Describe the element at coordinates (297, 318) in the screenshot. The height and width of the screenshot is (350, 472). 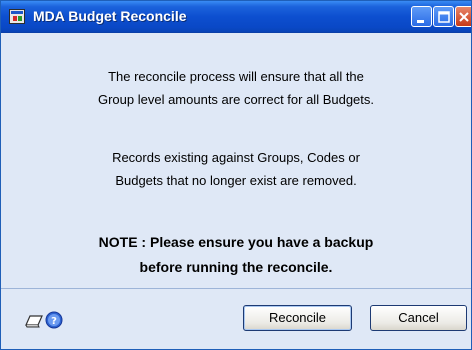
I see `reconcile-button: Reconcile` at that location.